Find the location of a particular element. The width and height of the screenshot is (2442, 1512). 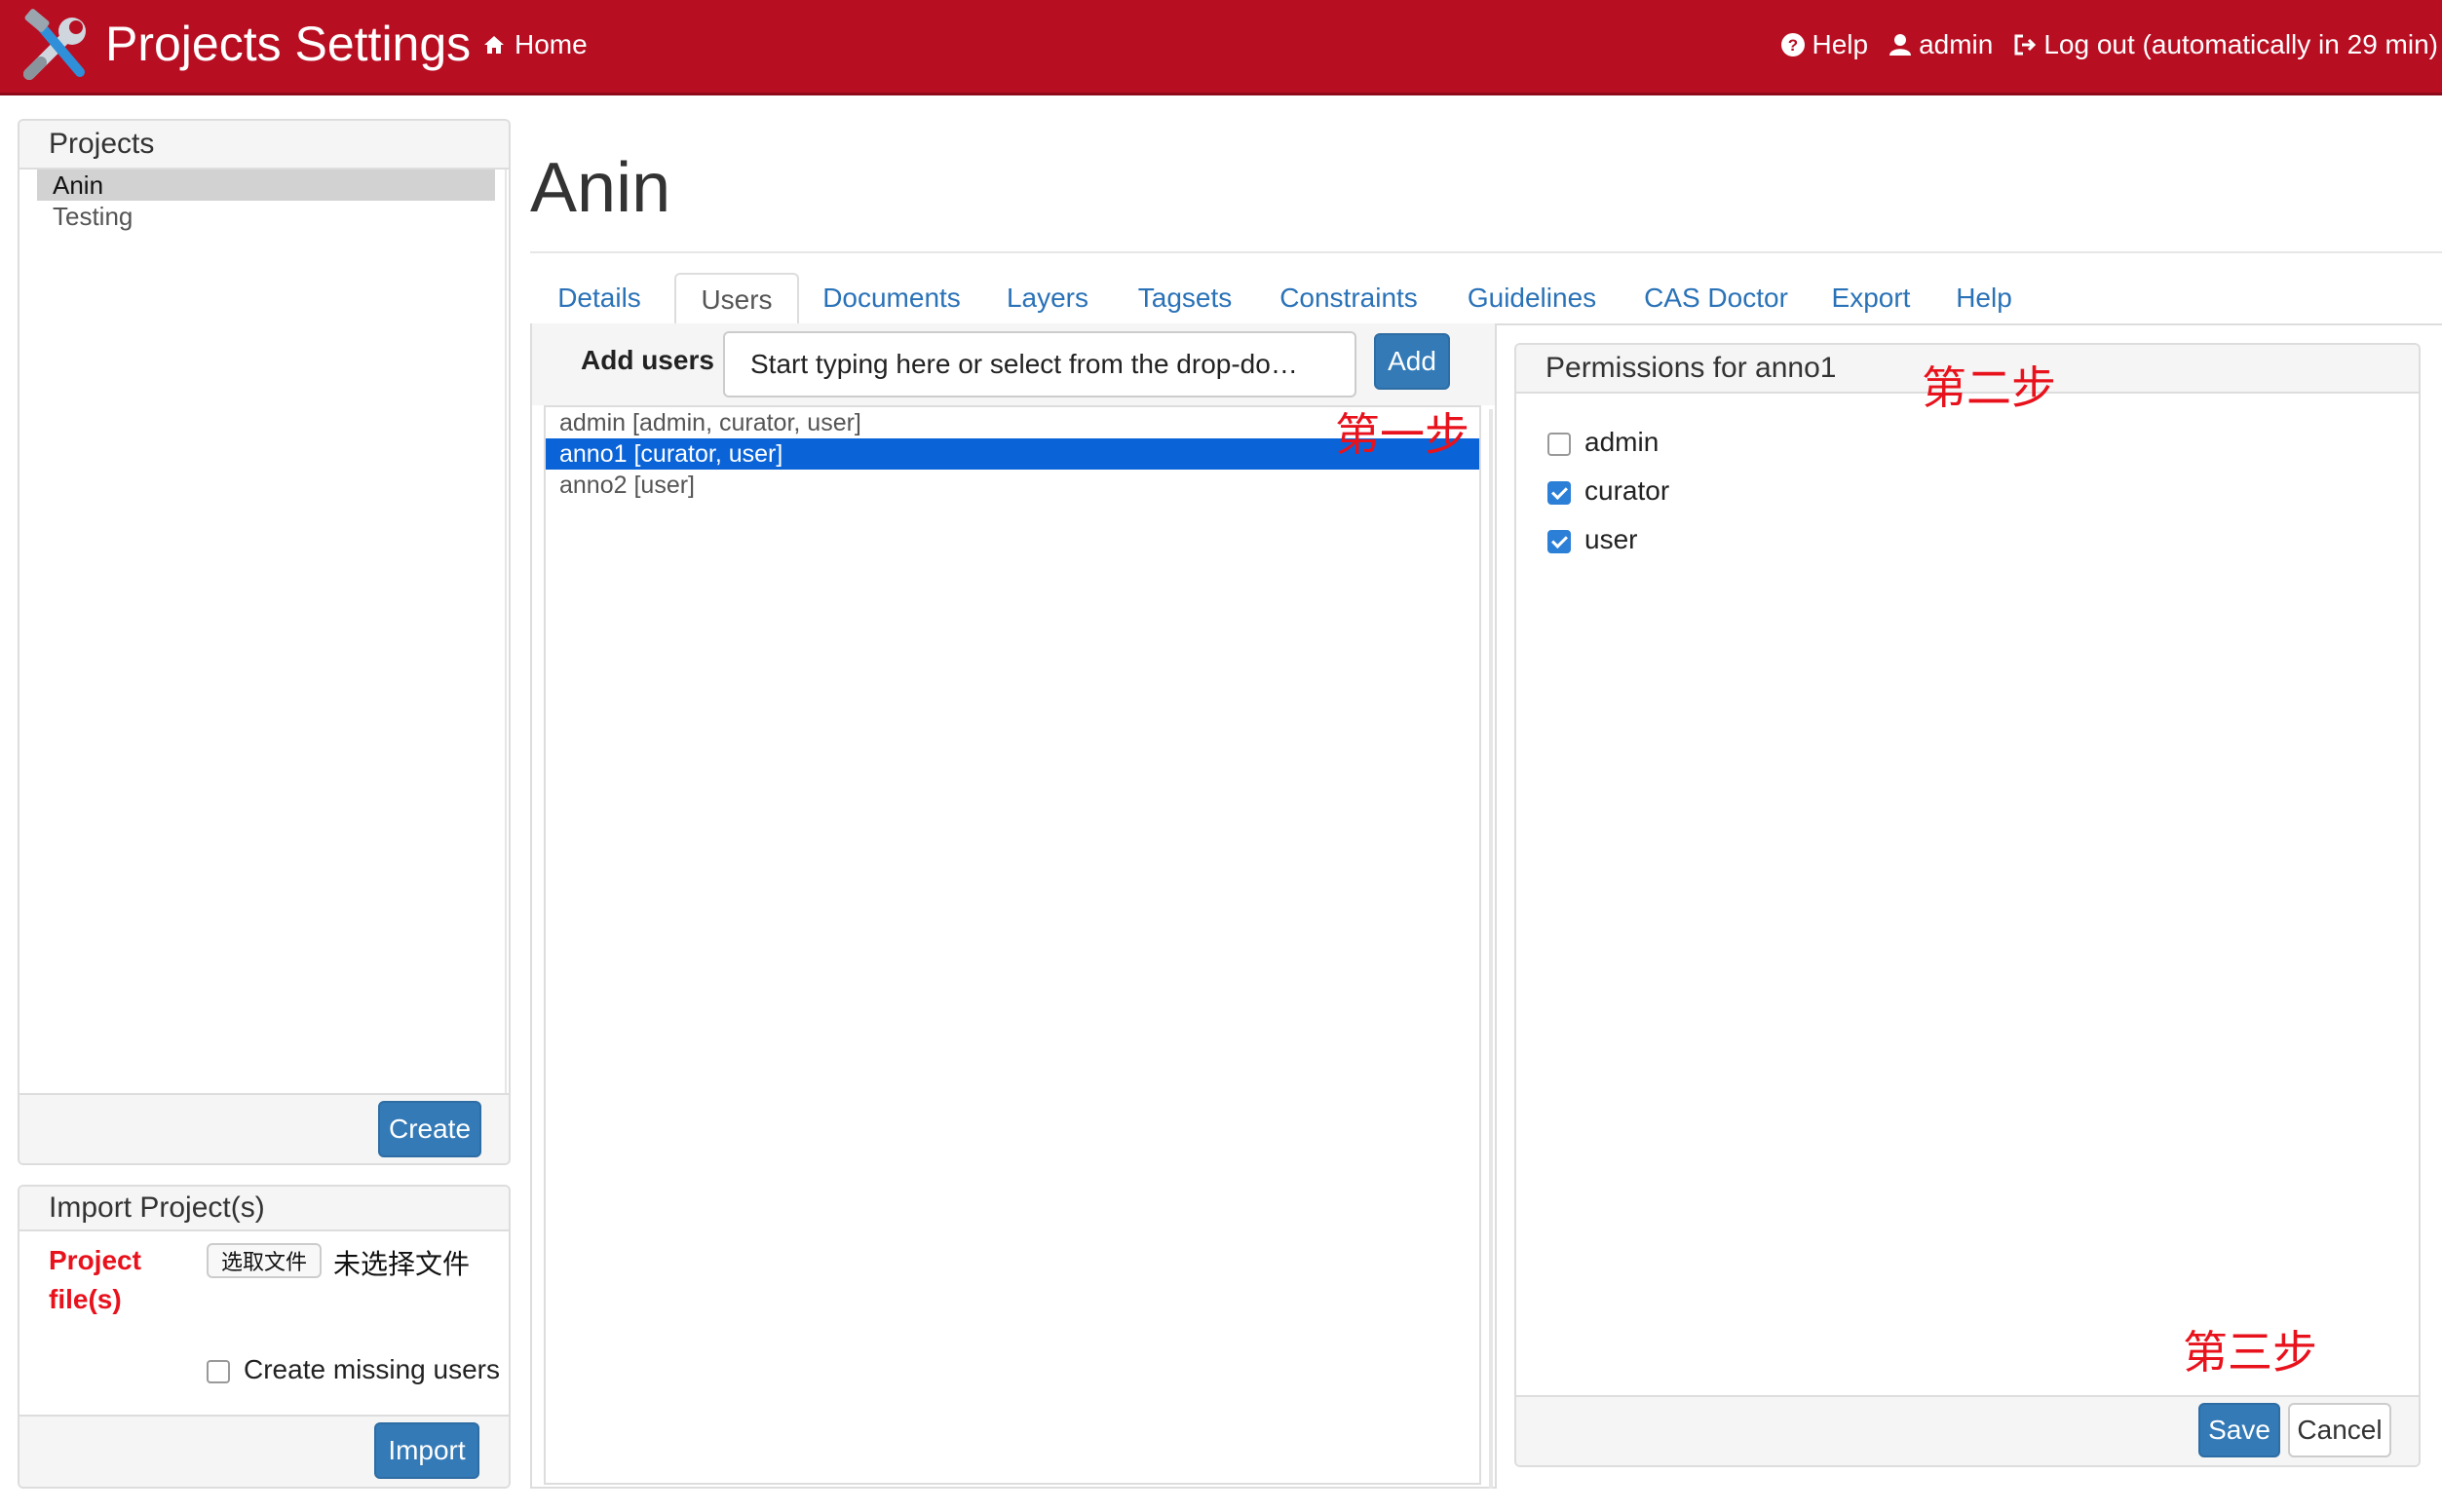

user-name: admin is located at coordinates (1956, 44).